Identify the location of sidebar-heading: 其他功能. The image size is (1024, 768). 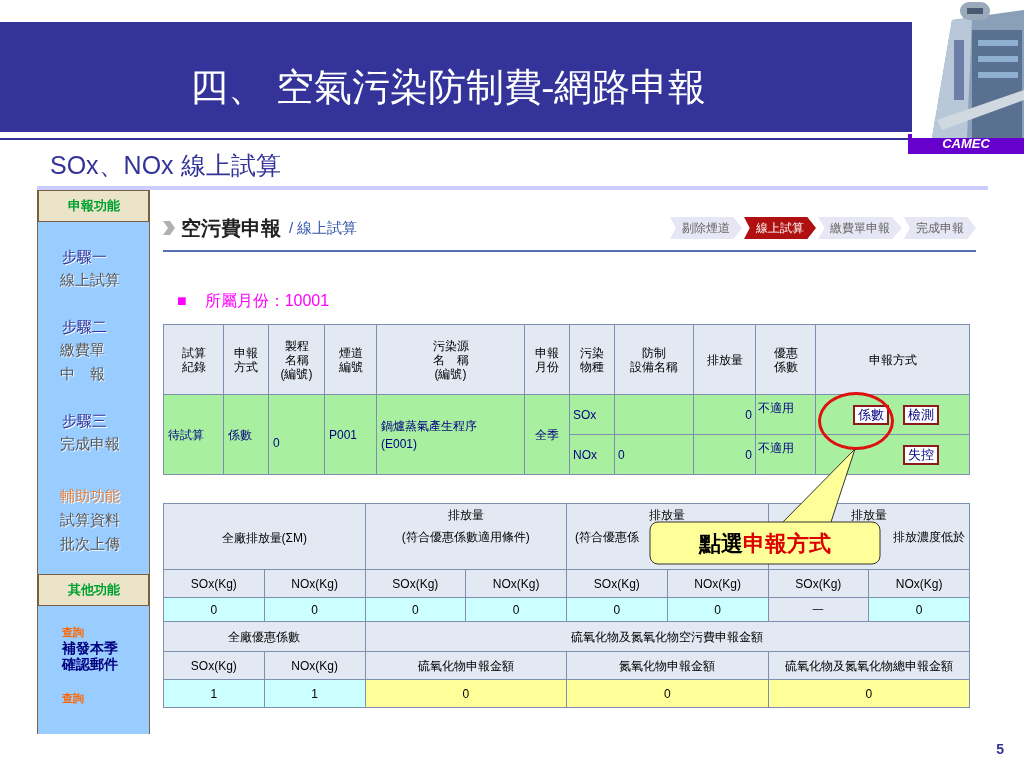
(93, 590).